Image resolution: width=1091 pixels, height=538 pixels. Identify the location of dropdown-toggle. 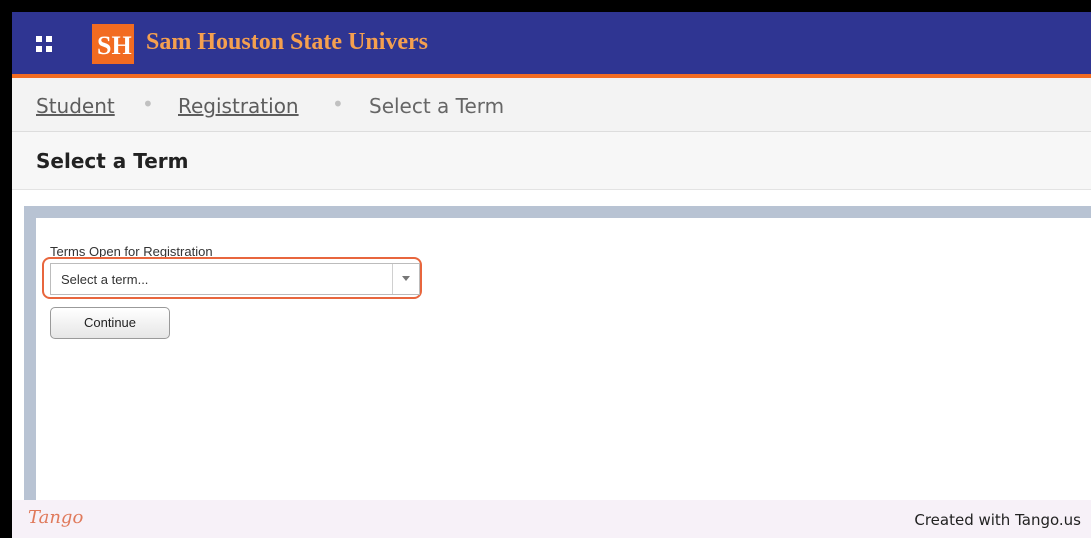
(405, 279).